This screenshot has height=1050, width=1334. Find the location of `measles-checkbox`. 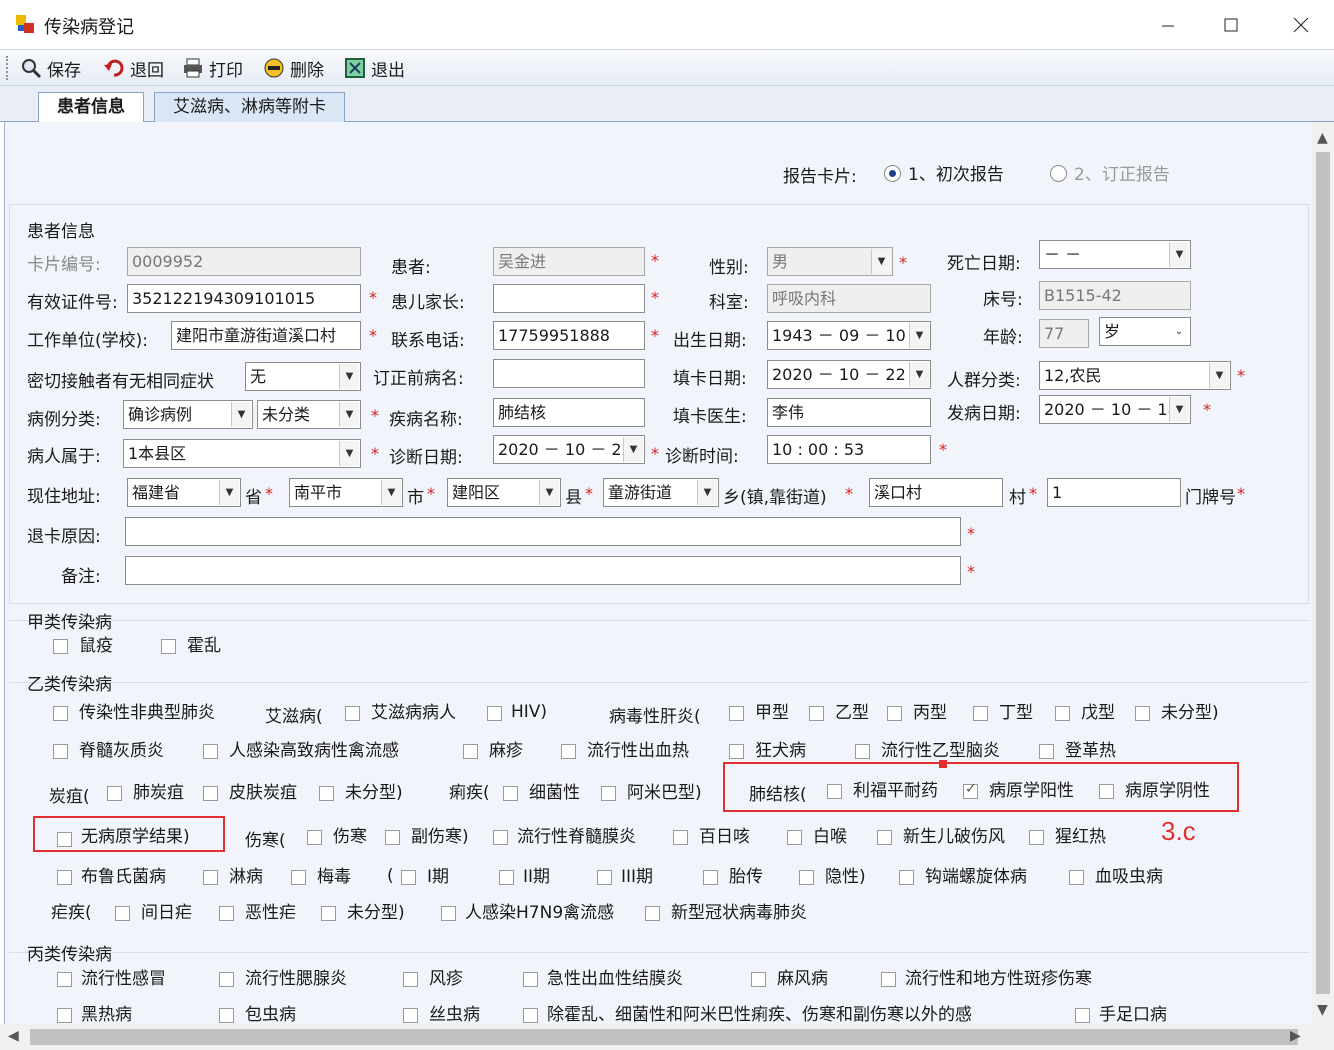

measles-checkbox is located at coordinates (470, 751).